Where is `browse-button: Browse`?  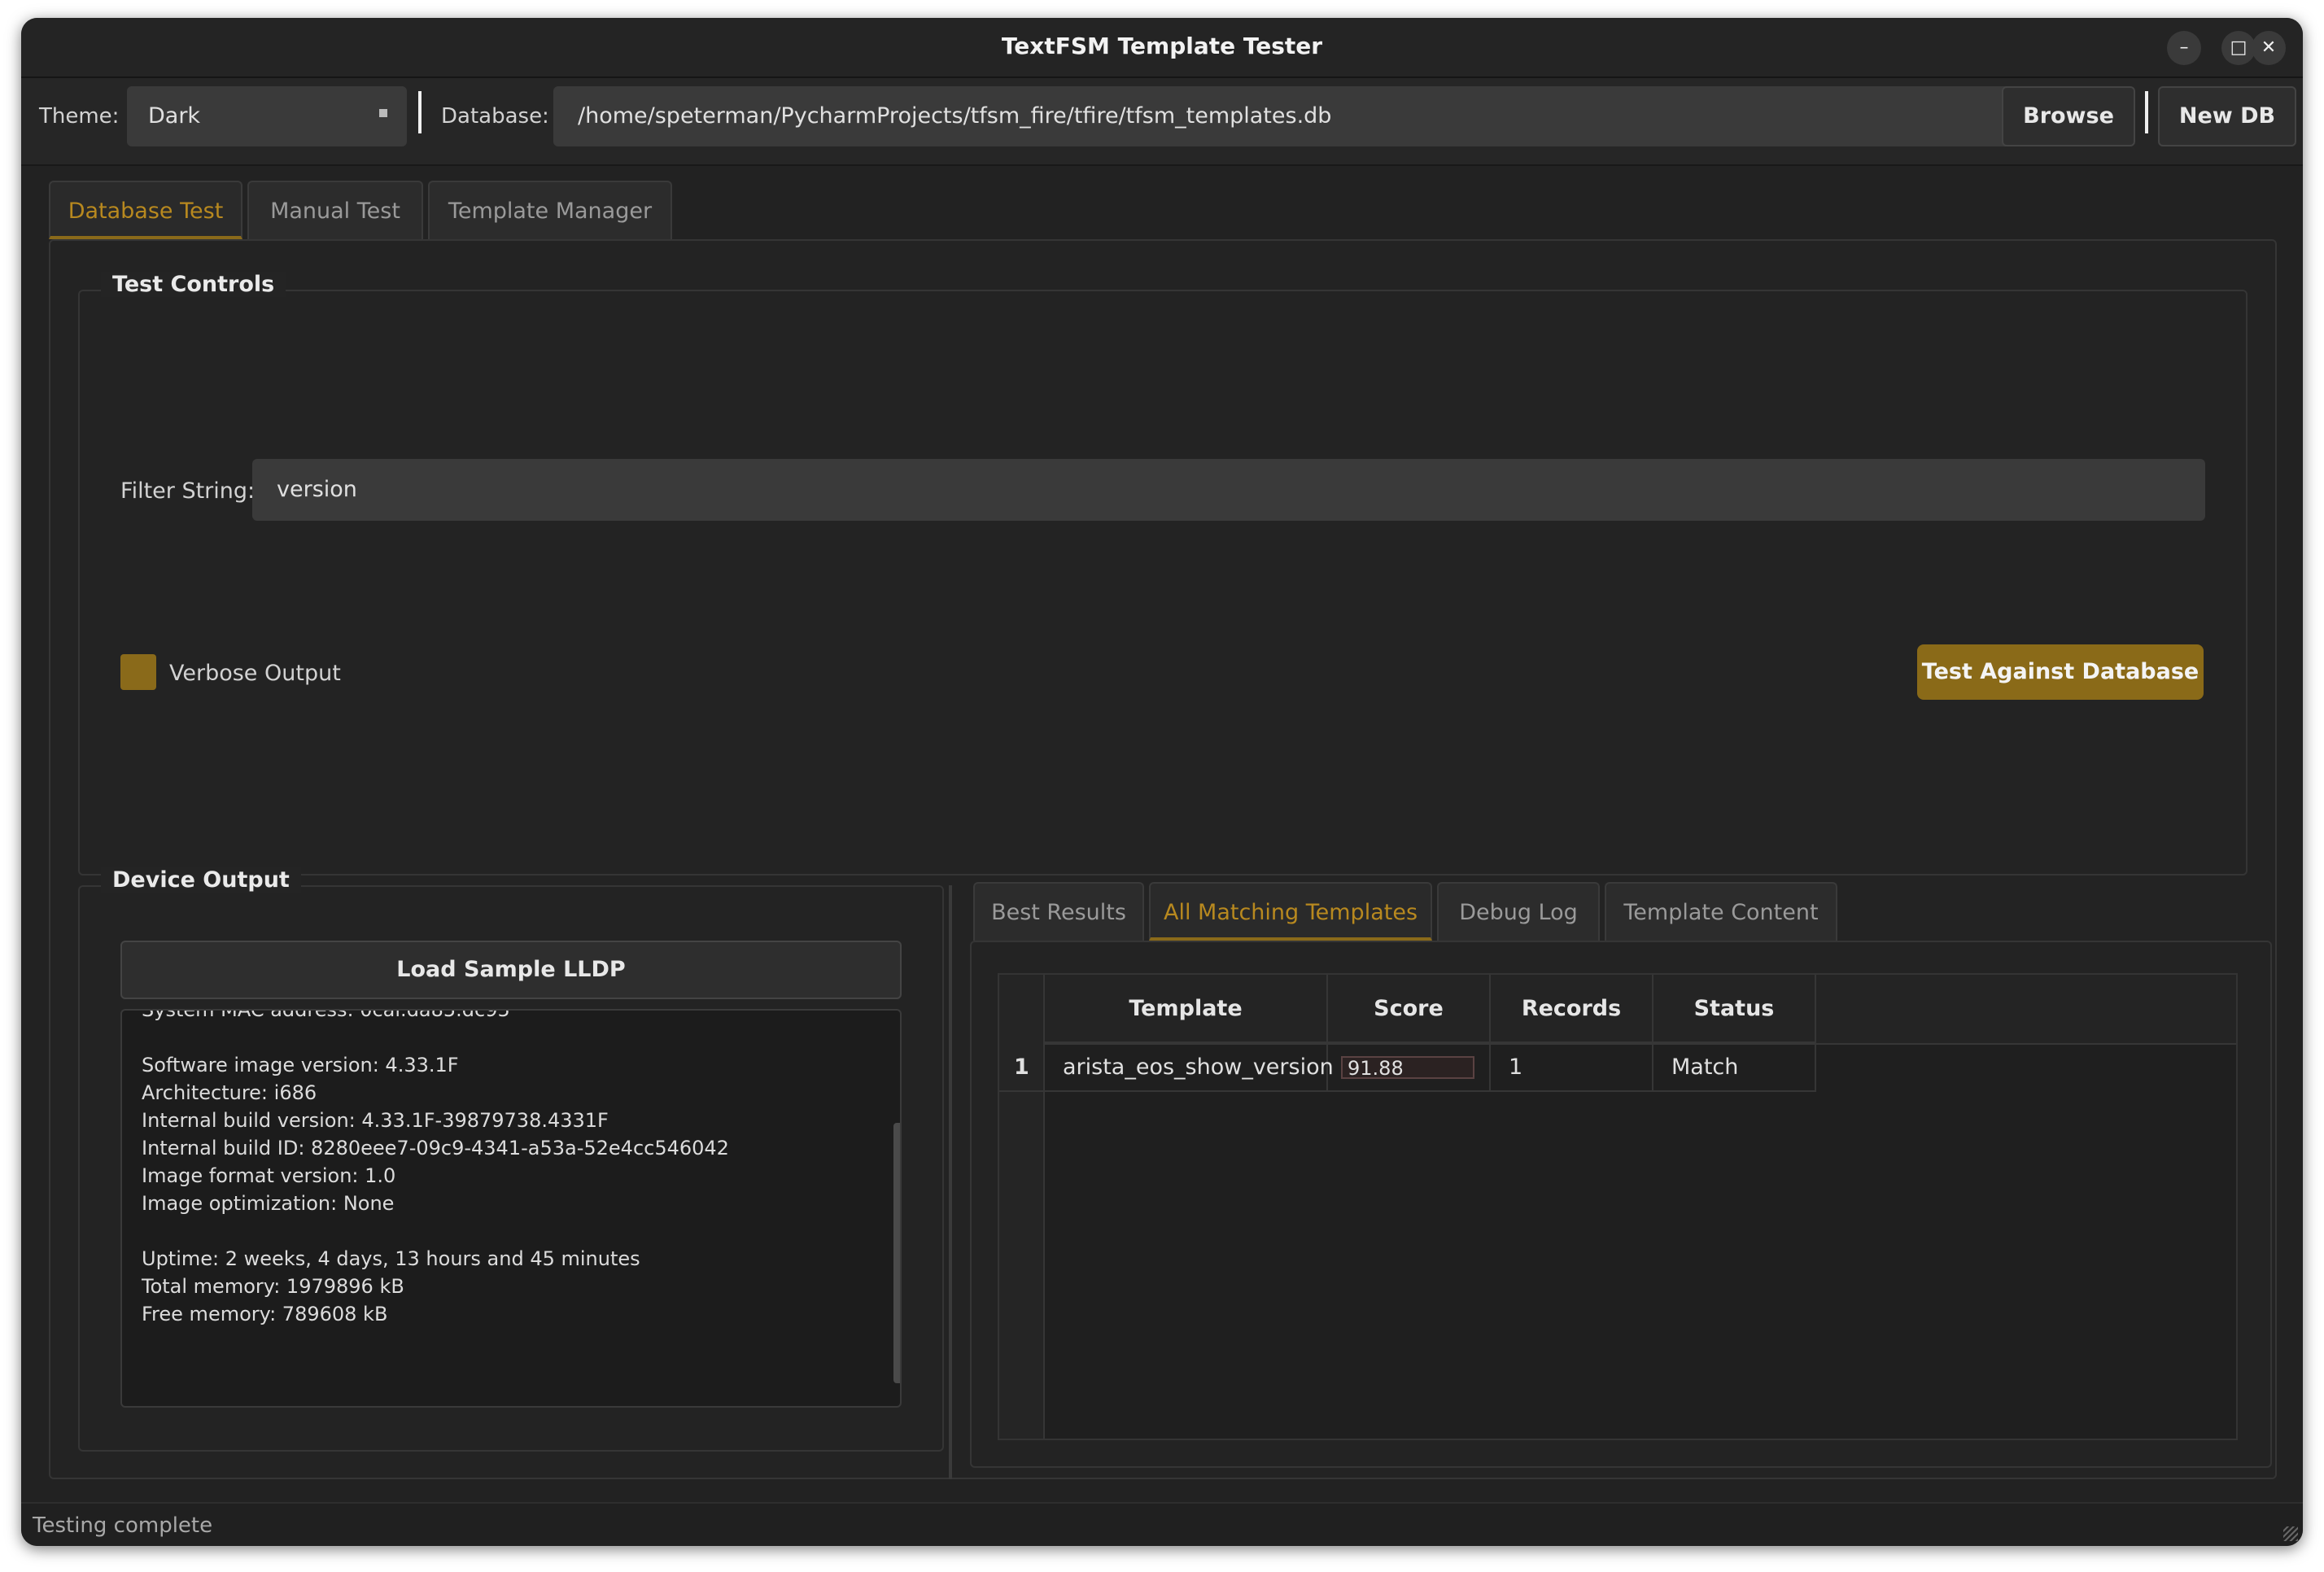 browse-button: Browse is located at coordinates (2068, 116).